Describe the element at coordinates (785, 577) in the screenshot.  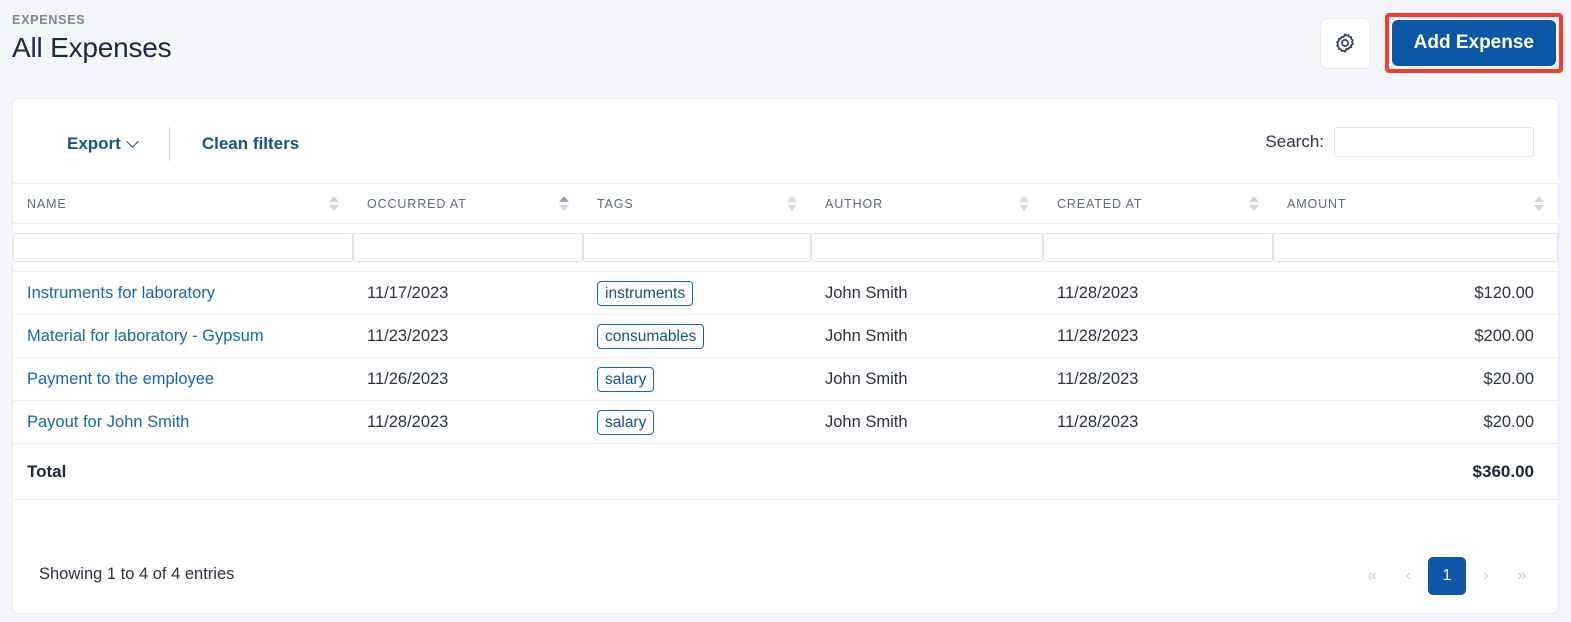
I see `table-footer: Showing 1 to 4 of 4 entries « ‹ 1 › »` at that location.